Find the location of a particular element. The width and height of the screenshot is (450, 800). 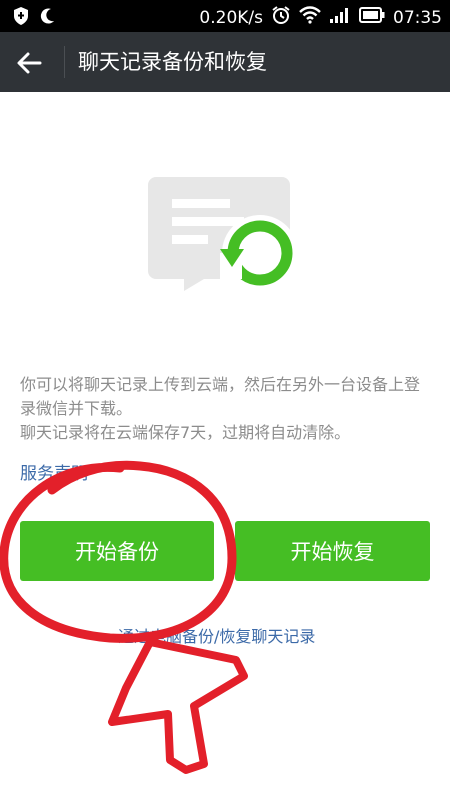

app-bar: 聊天记录备份和恢复 is located at coordinates (225, 62).